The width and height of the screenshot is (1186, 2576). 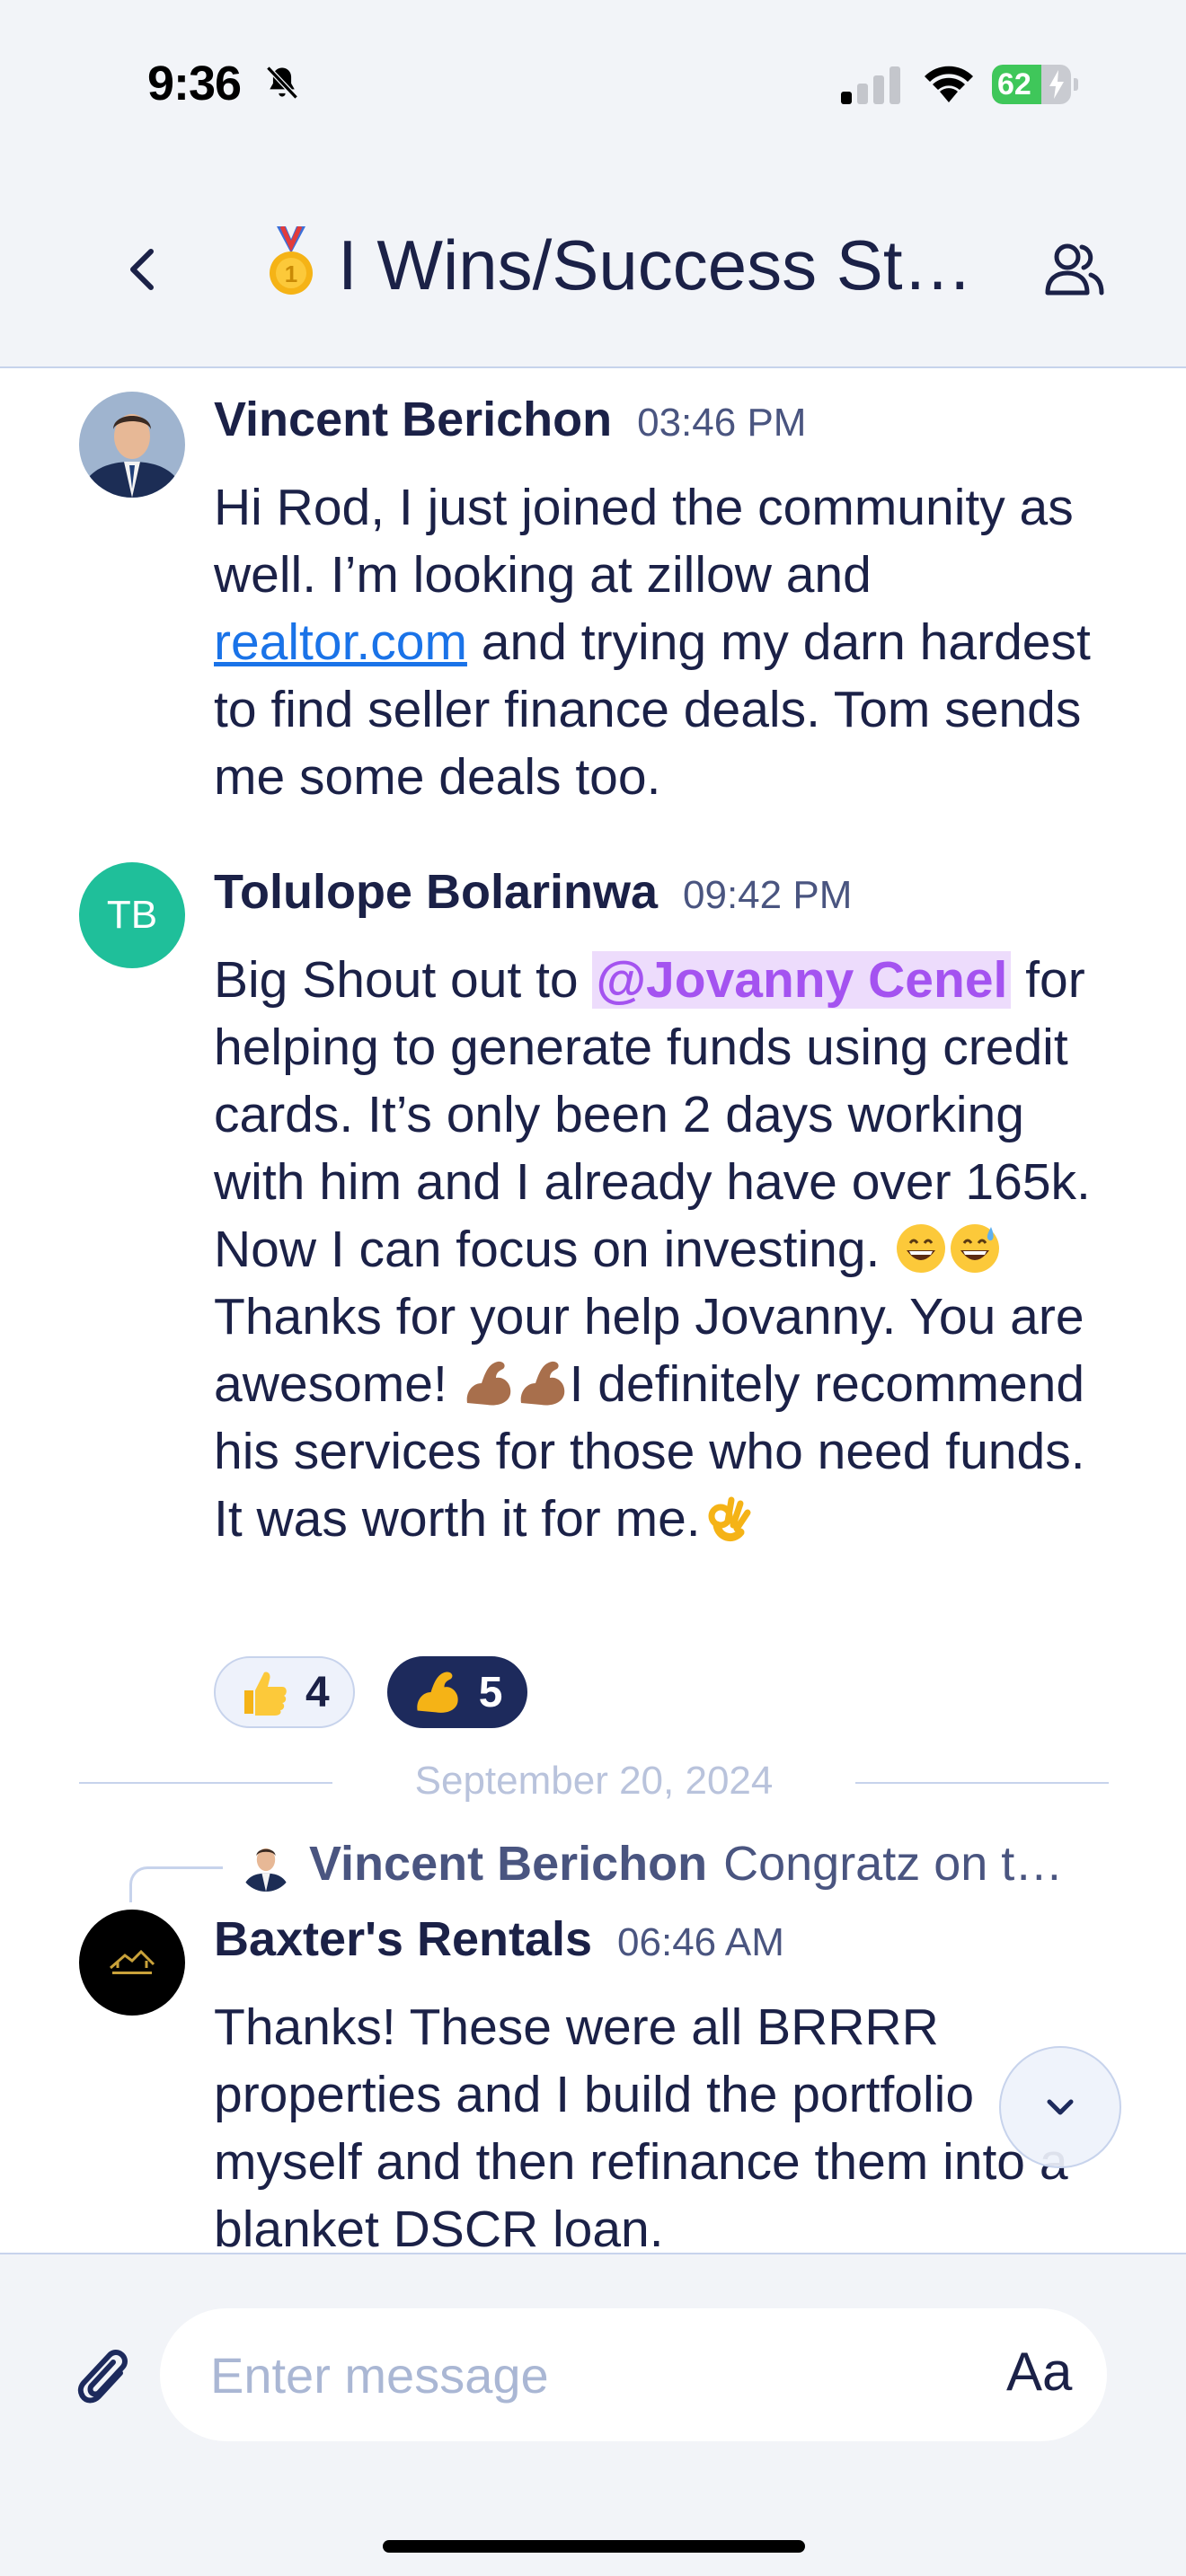 What do you see at coordinates (802, 980) in the screenshot?
I see `user-mention: @Jovanny Cenel` at bounding box center [802, 980].